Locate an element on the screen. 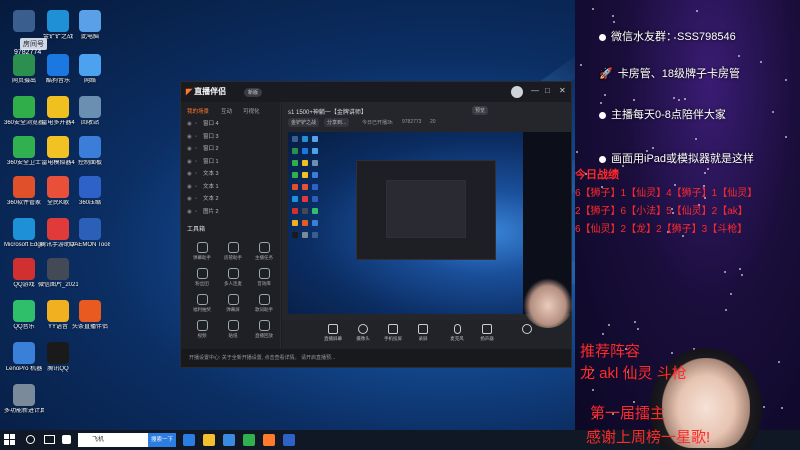 Image resolution: width=800 pixels, height=450 pixels. tool-button: 弹幕屏 is located at coordinates (233, 303).